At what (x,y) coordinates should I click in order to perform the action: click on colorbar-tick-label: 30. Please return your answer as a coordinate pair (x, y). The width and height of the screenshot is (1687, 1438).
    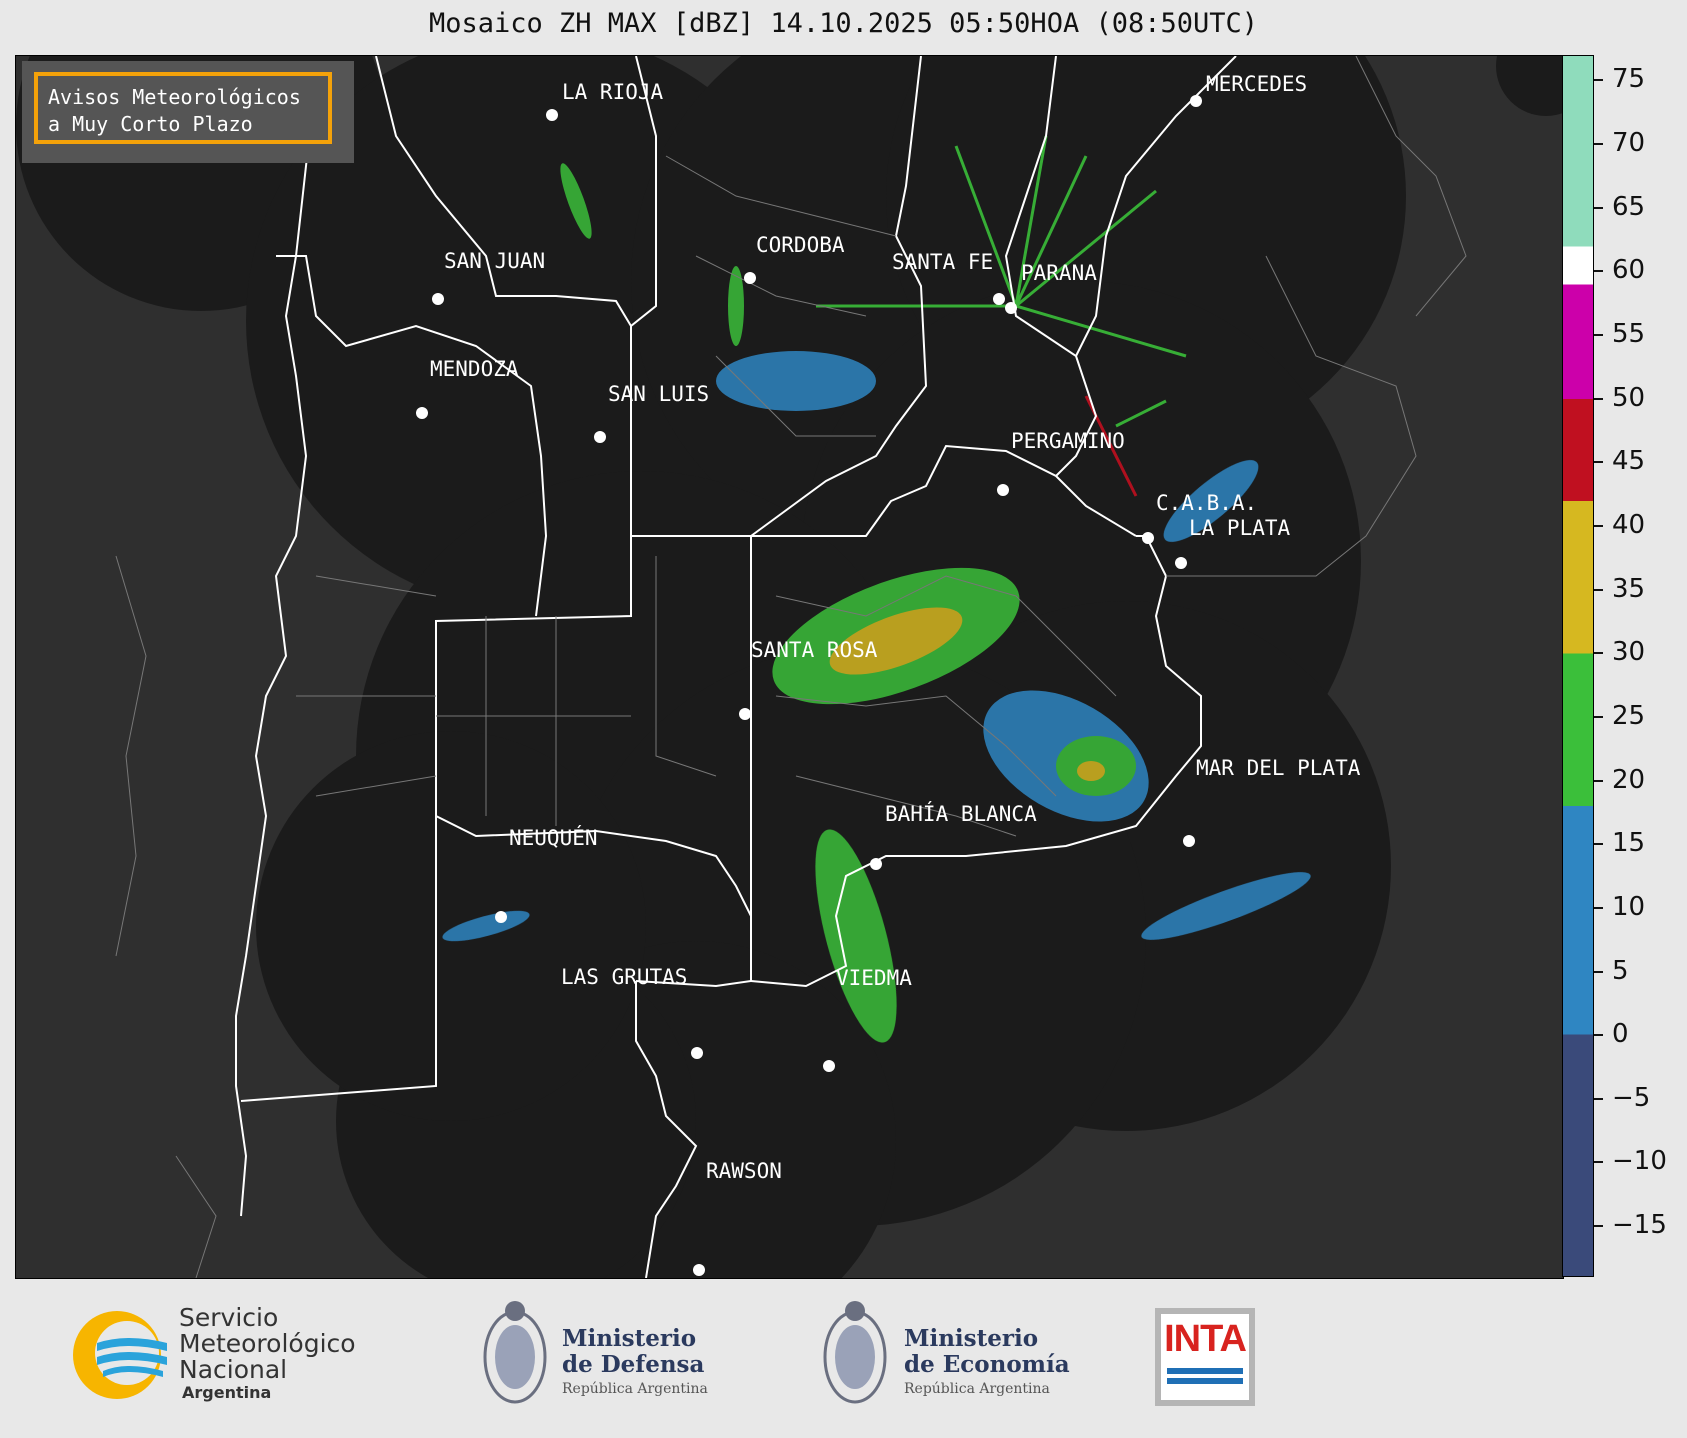
    Looking at the image, I should click on (1629, 652).